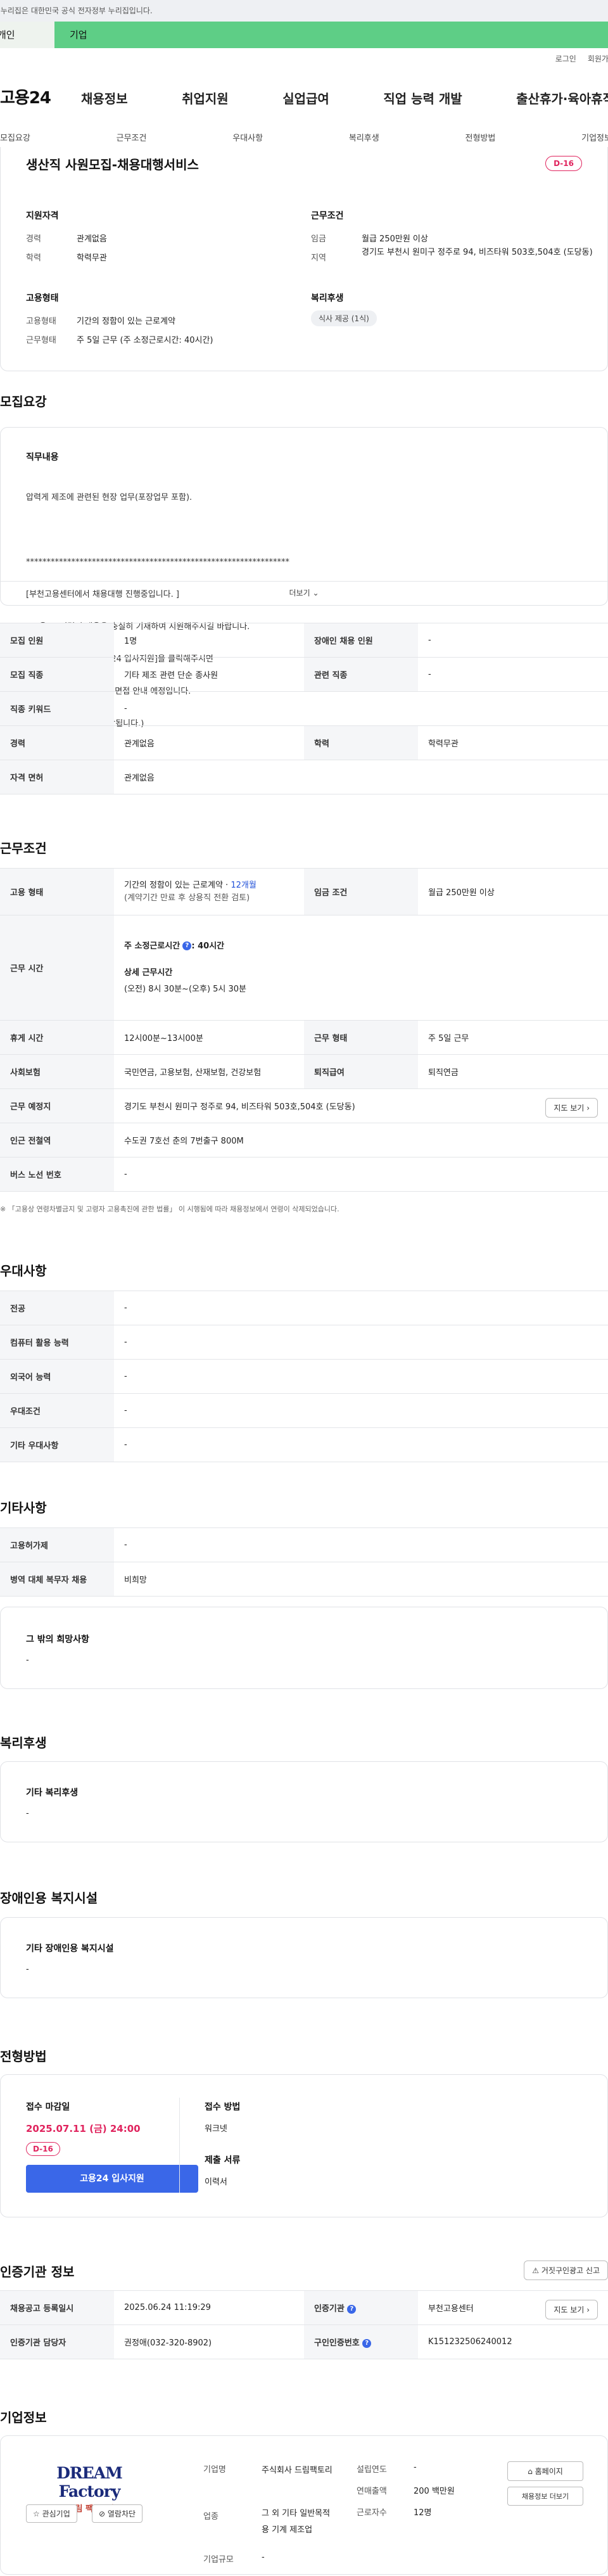  Describe the element at coordinates (70, 1949) in the screenshot. I see `disabled-card-title: 기타 장애인용 복지시설` at that location.